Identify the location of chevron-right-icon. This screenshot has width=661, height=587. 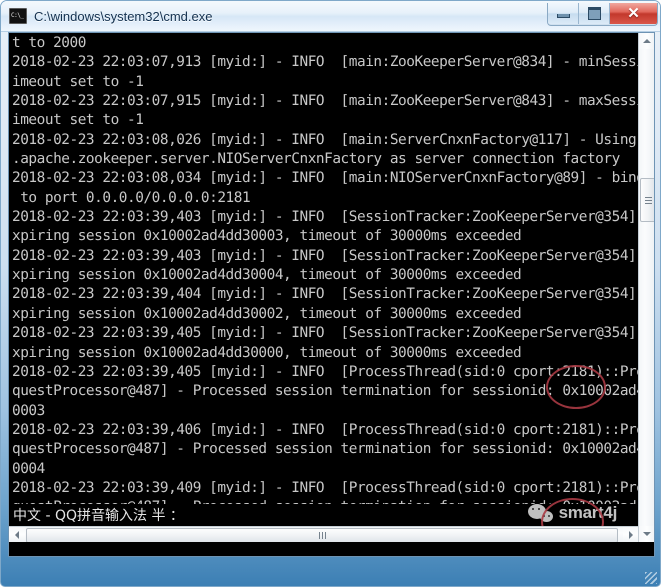
(631, 534).